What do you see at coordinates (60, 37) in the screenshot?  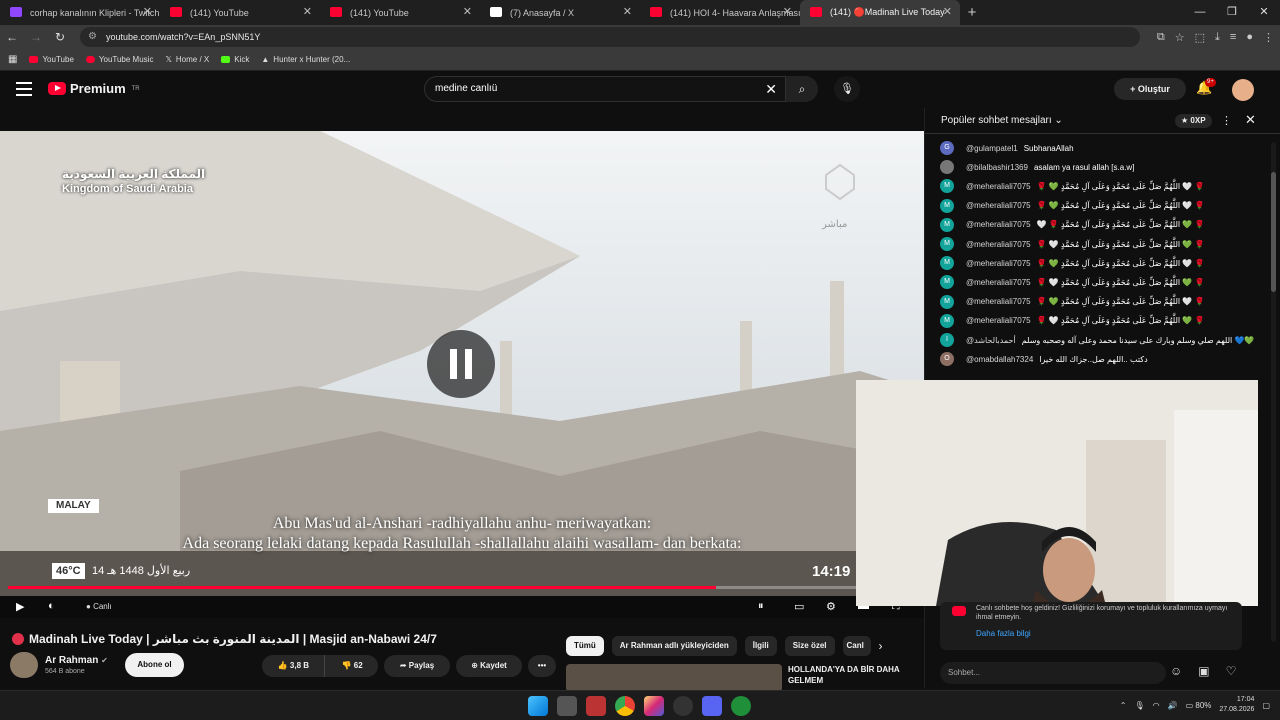 I see `reload-icon: ↻` at bounding box center [60, 37].